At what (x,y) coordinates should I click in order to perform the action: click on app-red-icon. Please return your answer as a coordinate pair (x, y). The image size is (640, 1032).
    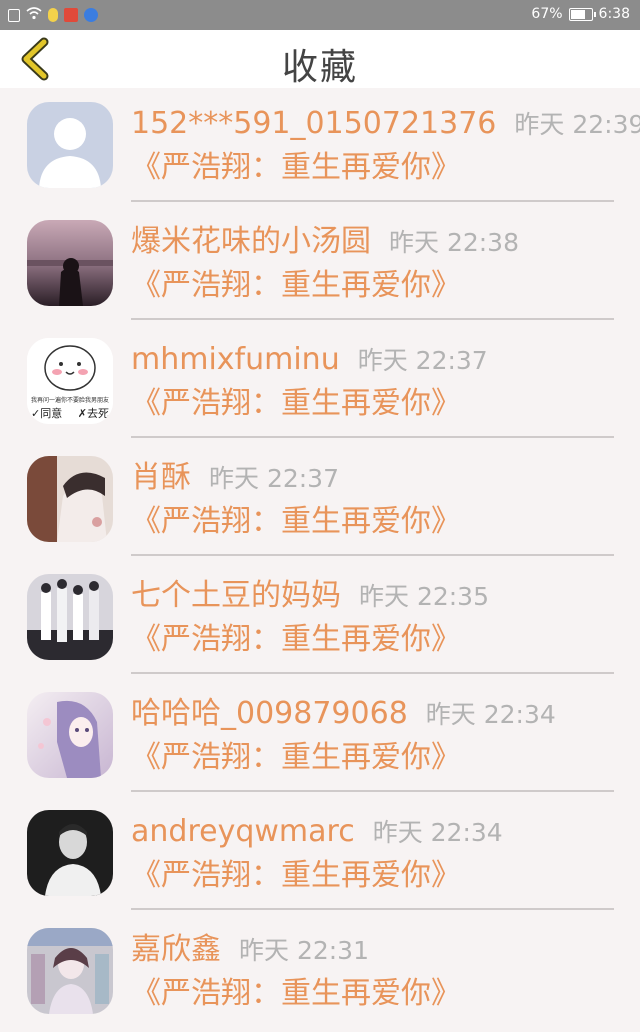
    Looking at the image, I should click on (71, 15).